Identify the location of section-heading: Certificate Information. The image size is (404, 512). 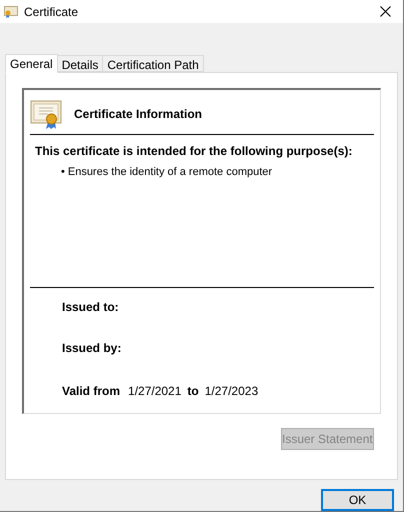
(138, 115).